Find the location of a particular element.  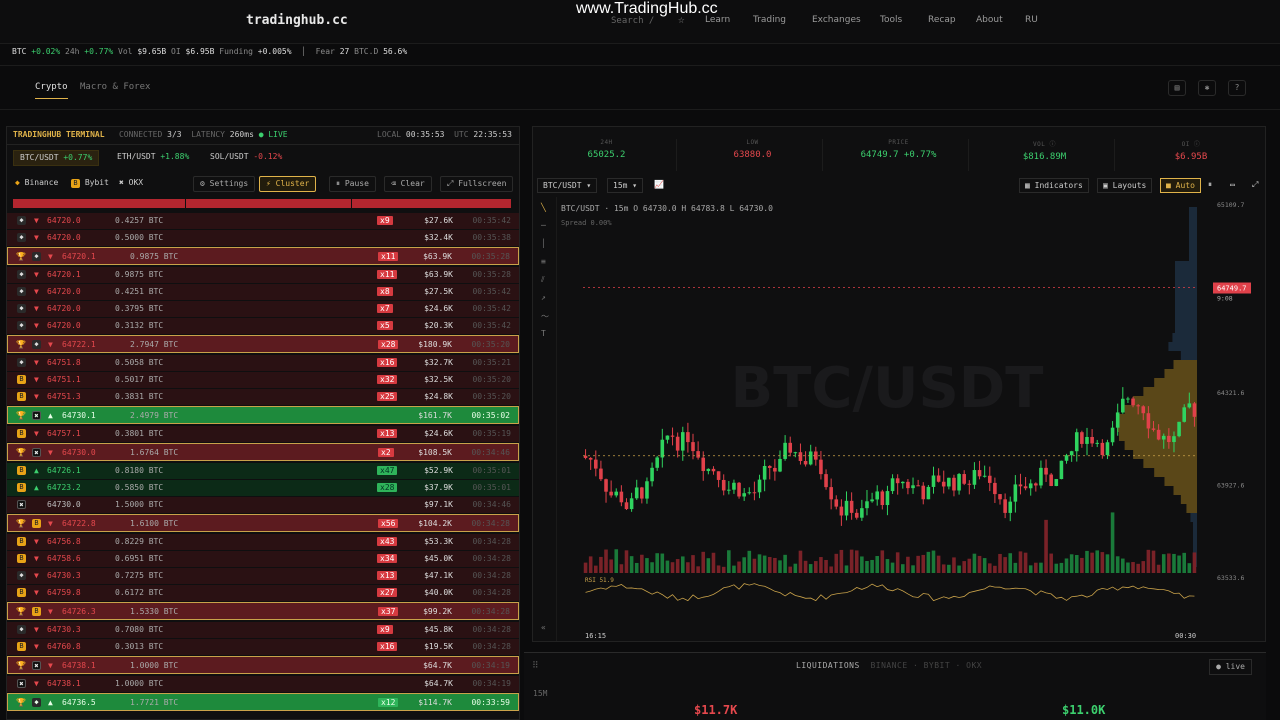

trade-usd: $108.5K is located at coordinates (435, 452).